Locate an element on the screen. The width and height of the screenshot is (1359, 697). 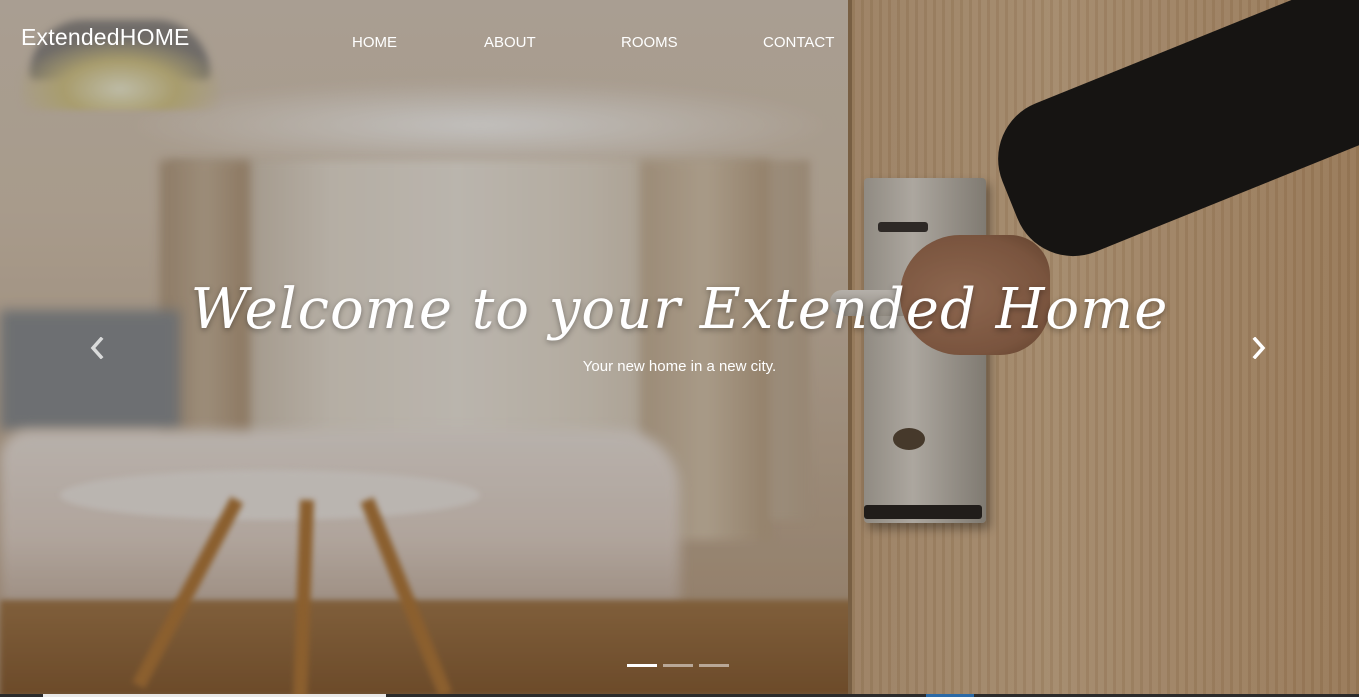
nav-link-about: ABOUT is located at coordinates (510, 42).